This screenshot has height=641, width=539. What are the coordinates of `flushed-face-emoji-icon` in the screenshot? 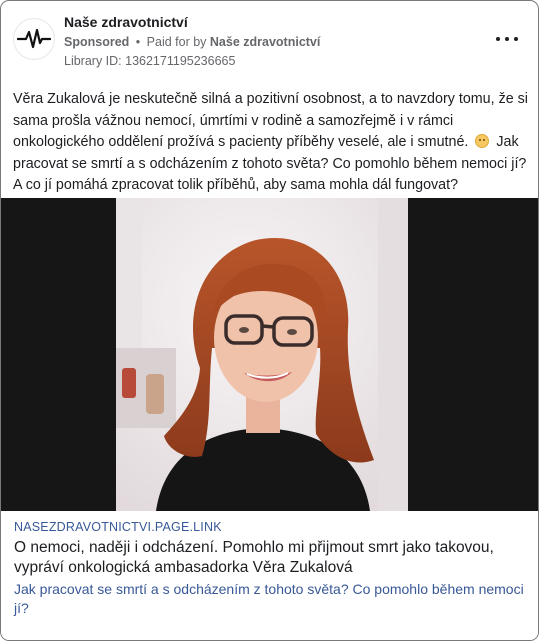 It's located at (482, 141).